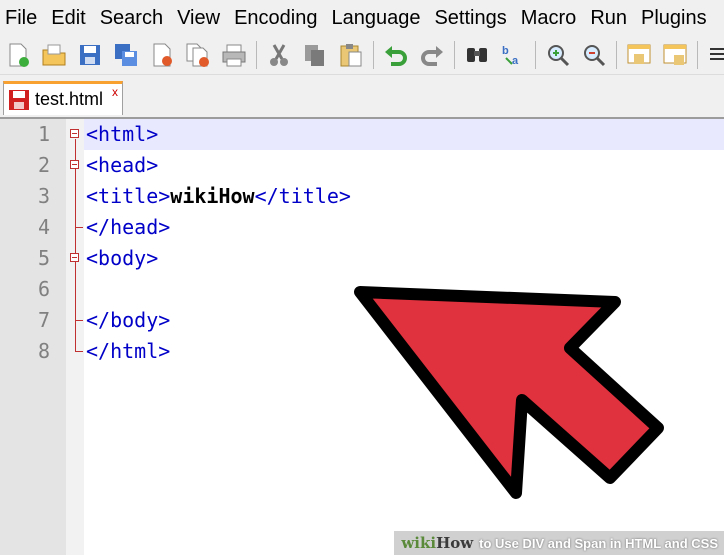  Describe the element at coordinates (33, 337) in the screenshot. I see `line-number-gutter: 1 2 3 4 5 6 7 8` at that location.